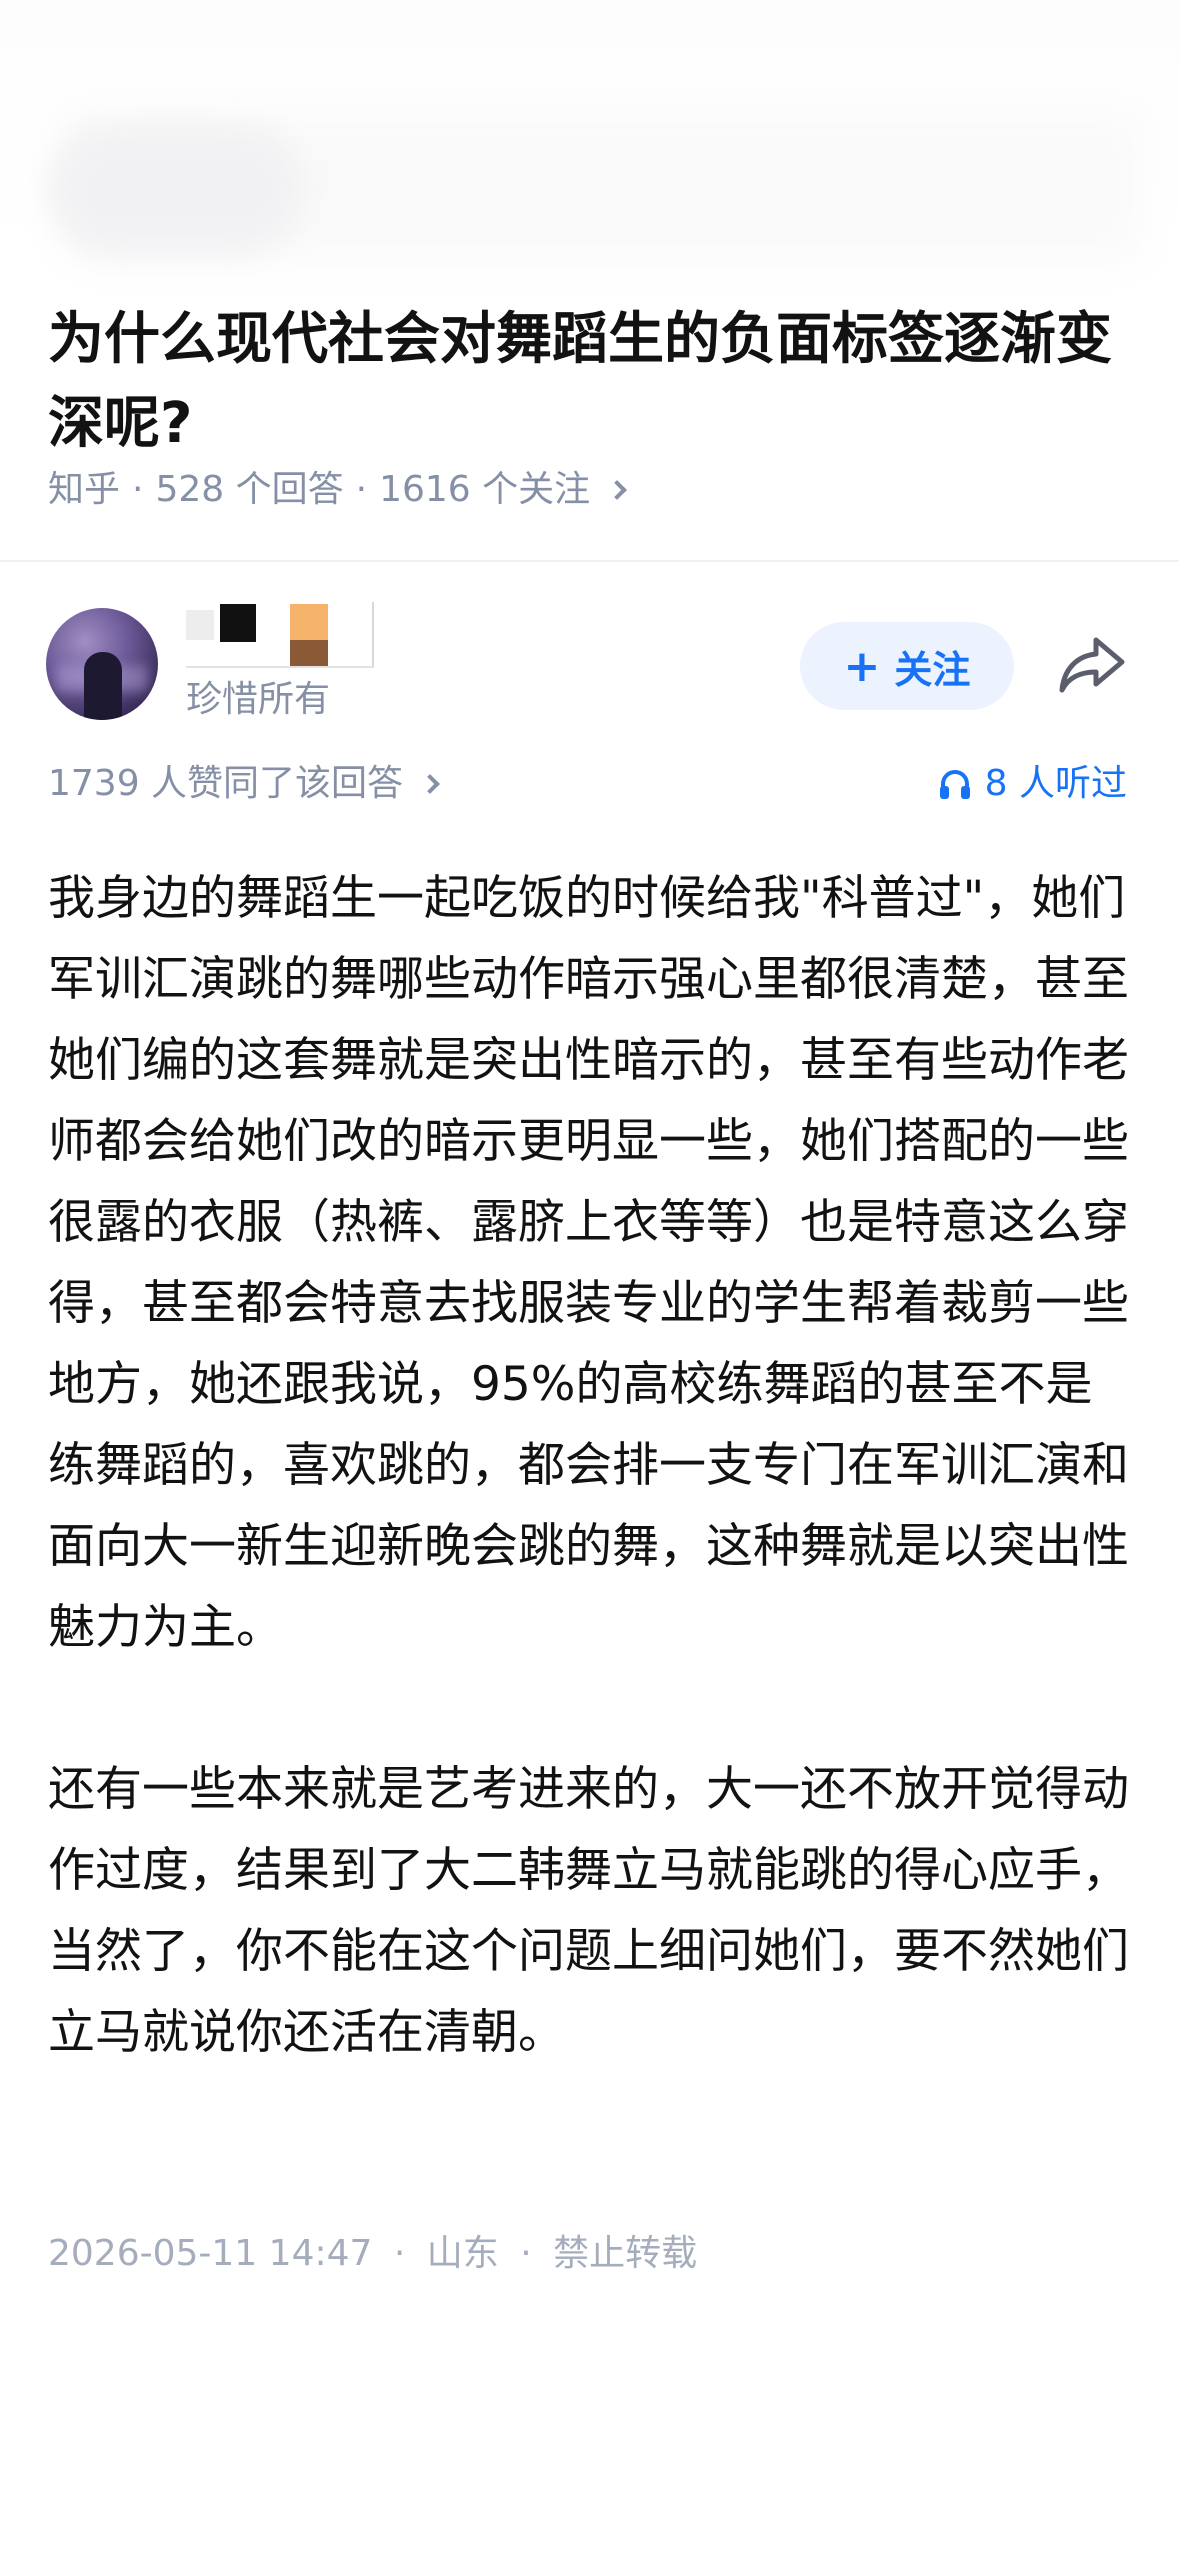  What do you see at coordinates (1092, 664) in the screenshot?
I see `share-icon` at bounding box center [1092, 664].